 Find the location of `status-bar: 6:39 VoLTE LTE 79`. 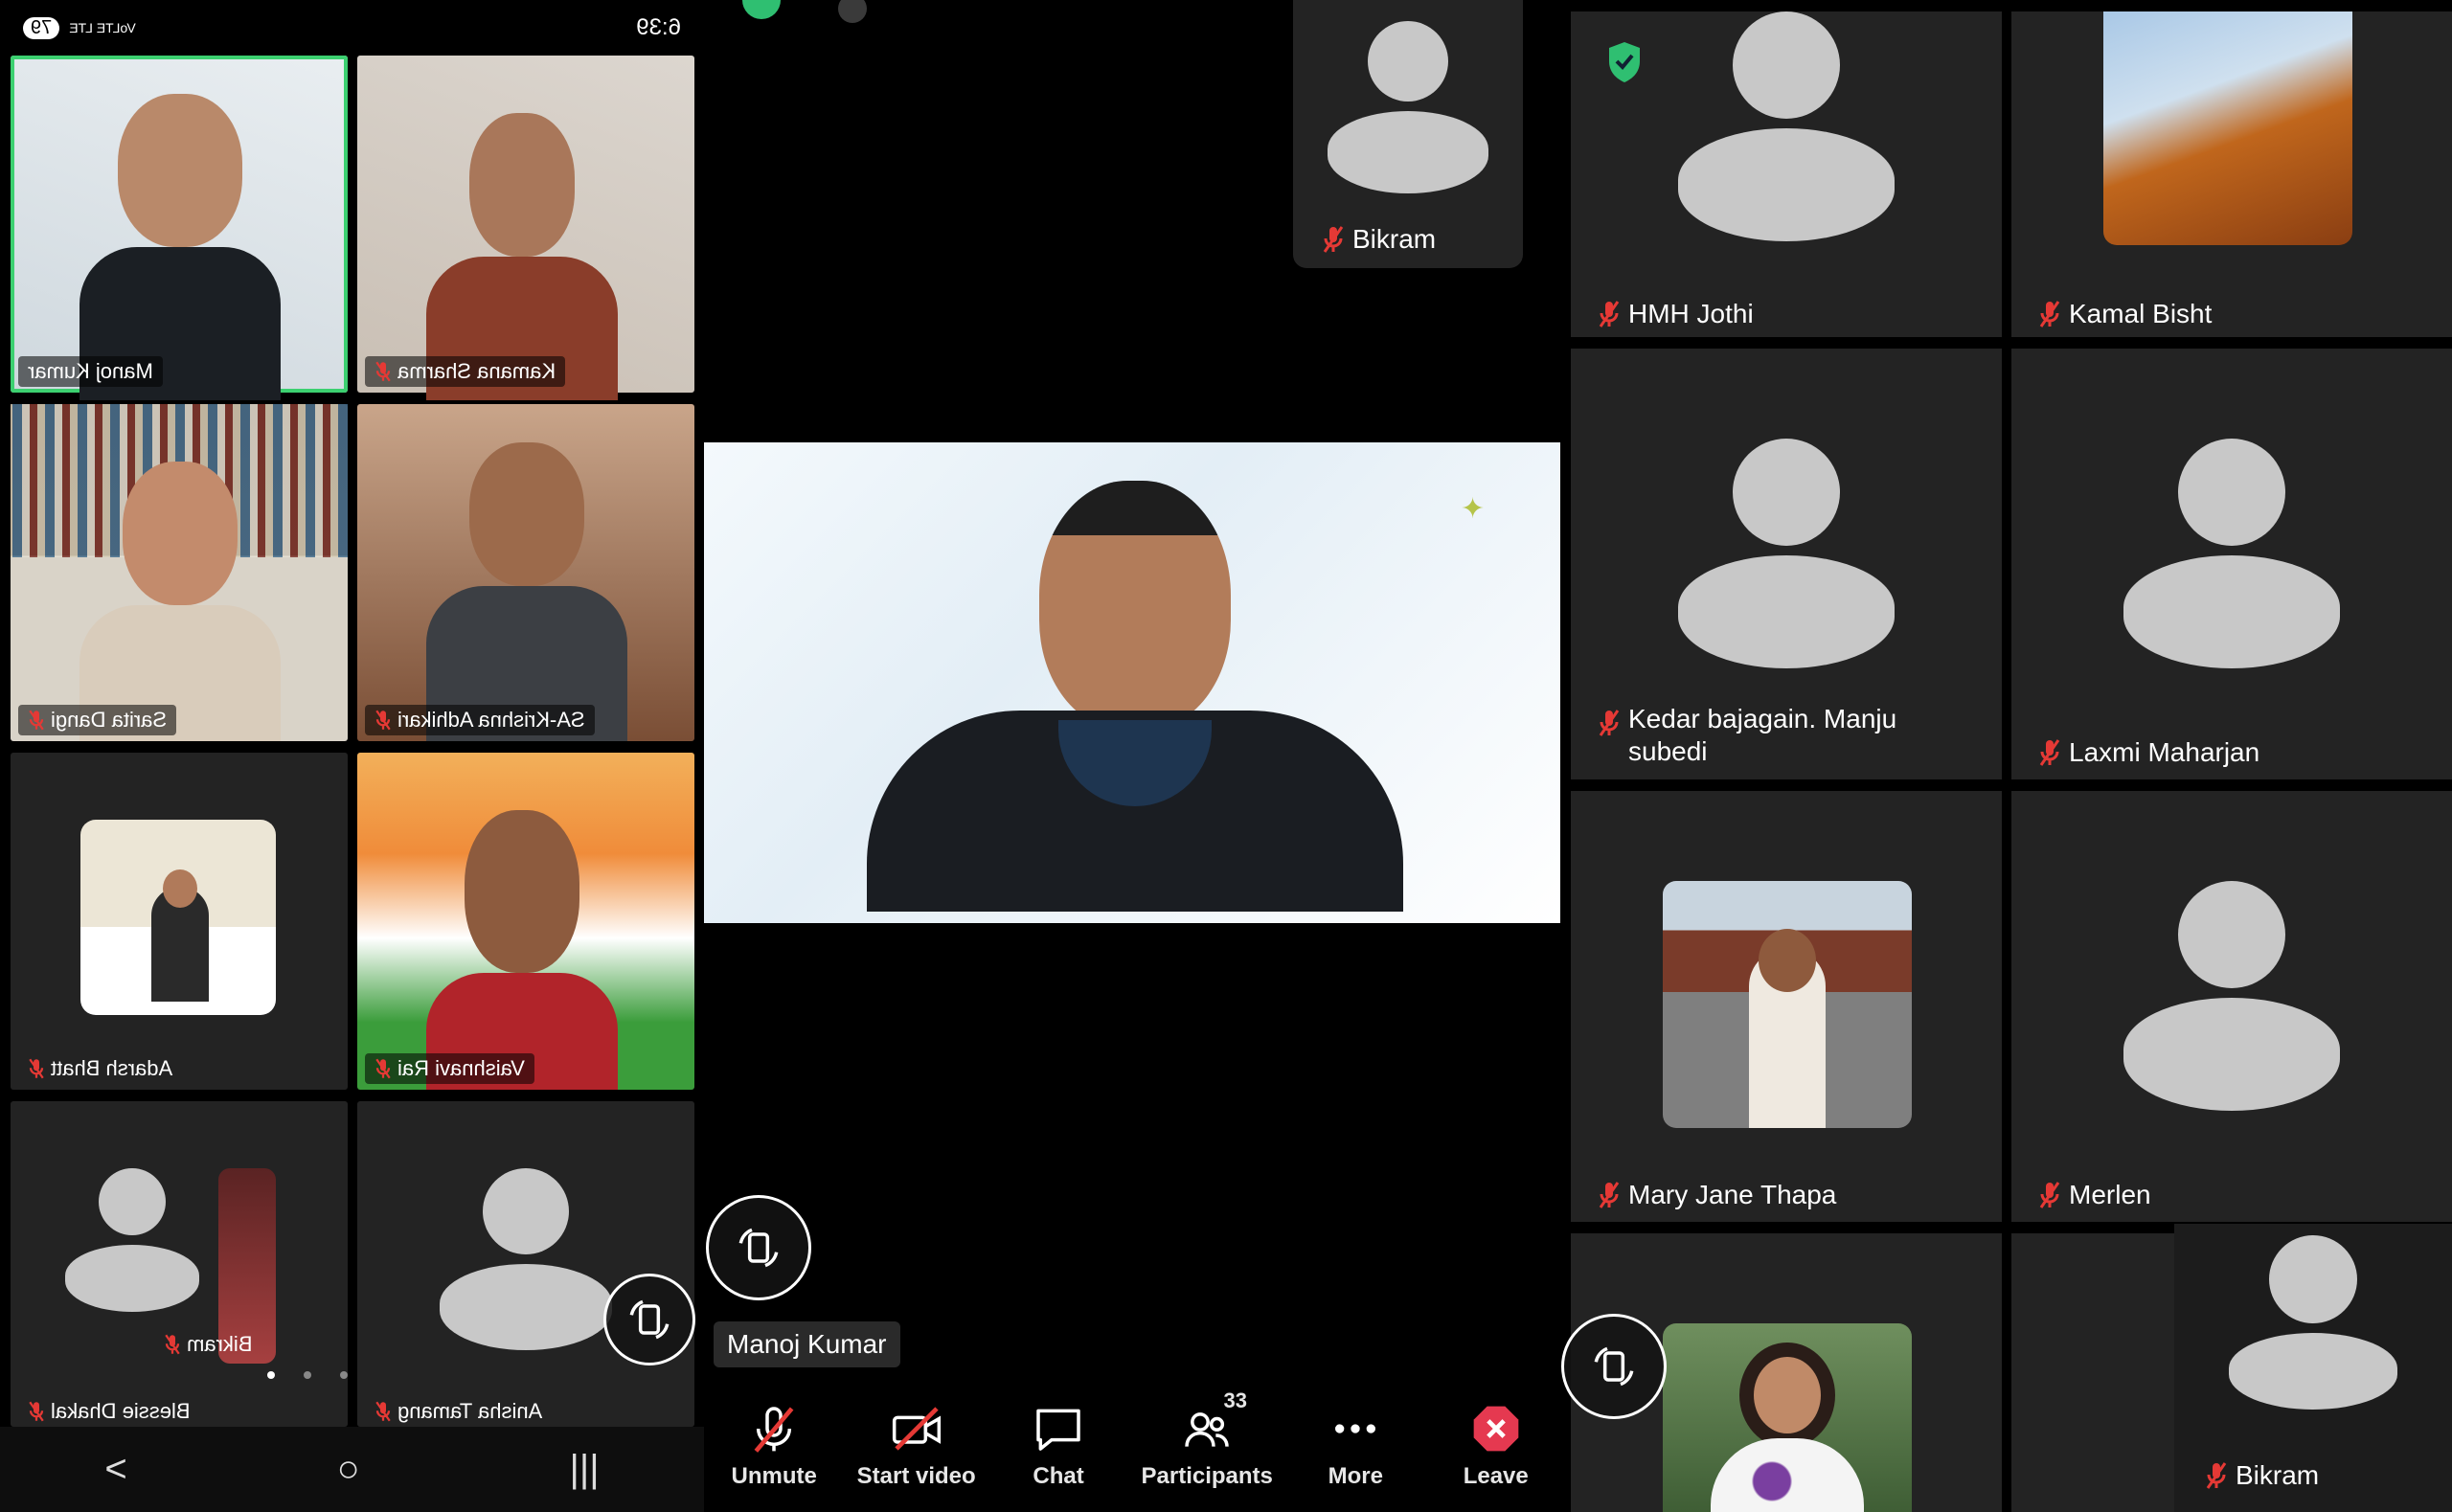

status-bar: 6:39 VoLTE LTE 79 is located at coordinates (352, 28).